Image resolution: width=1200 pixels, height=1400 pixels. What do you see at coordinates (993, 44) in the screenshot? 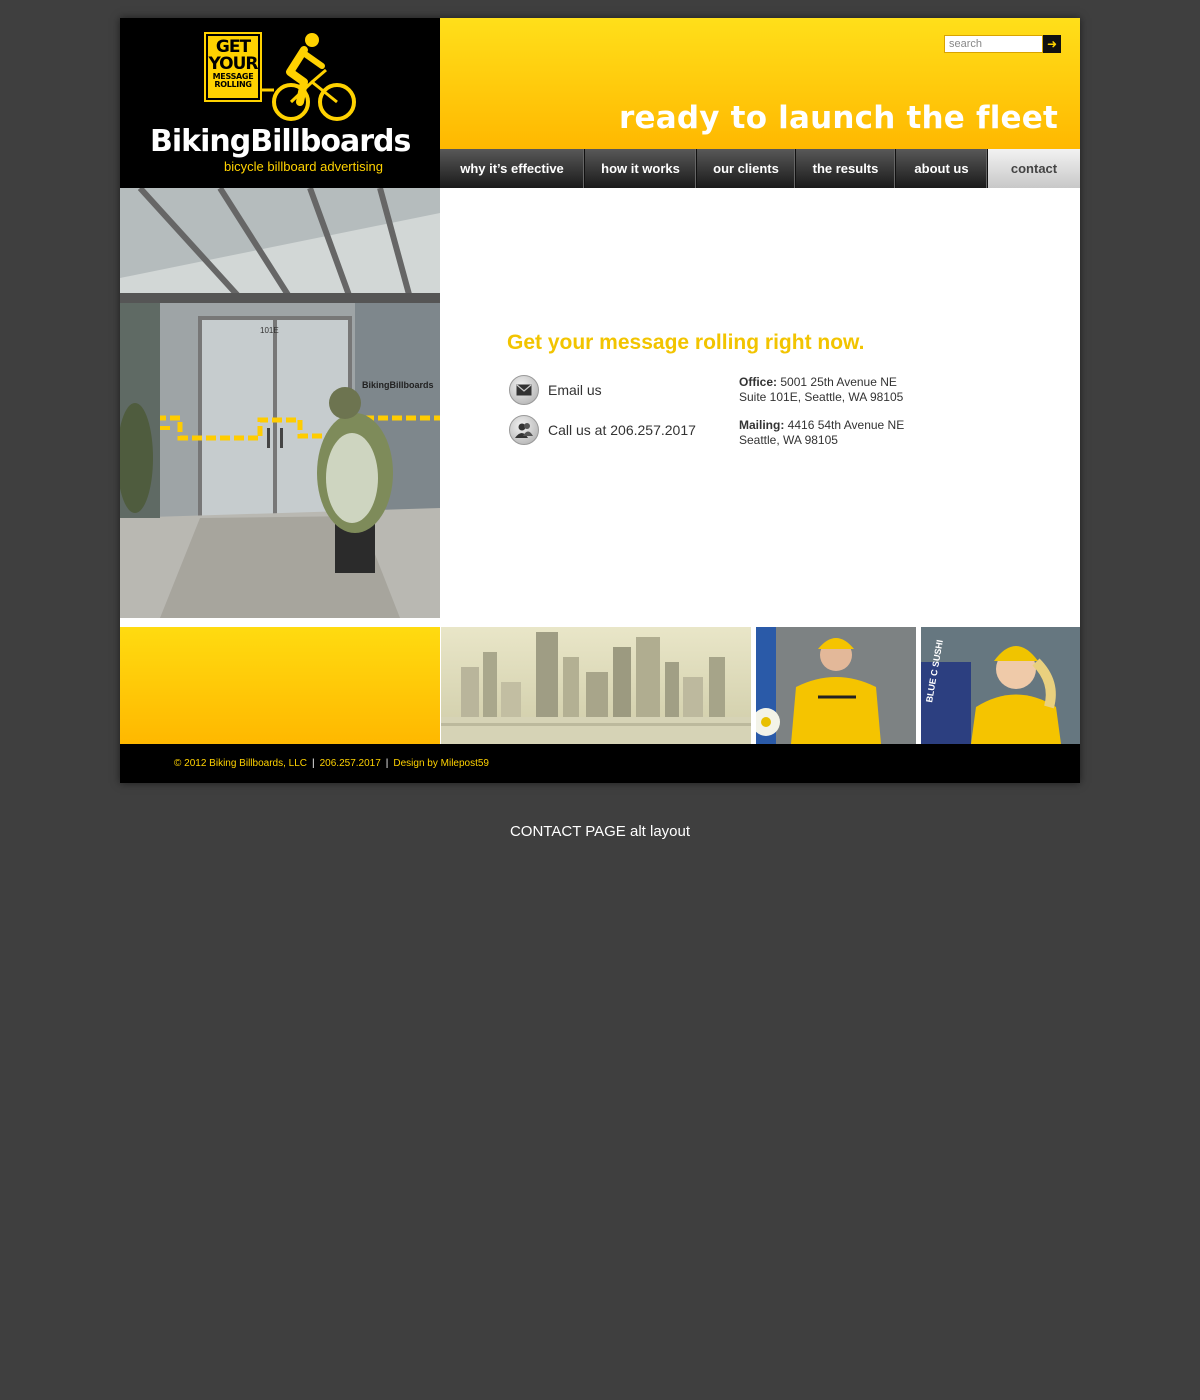
I see `search-input: search` at bounding box center [993, 44].